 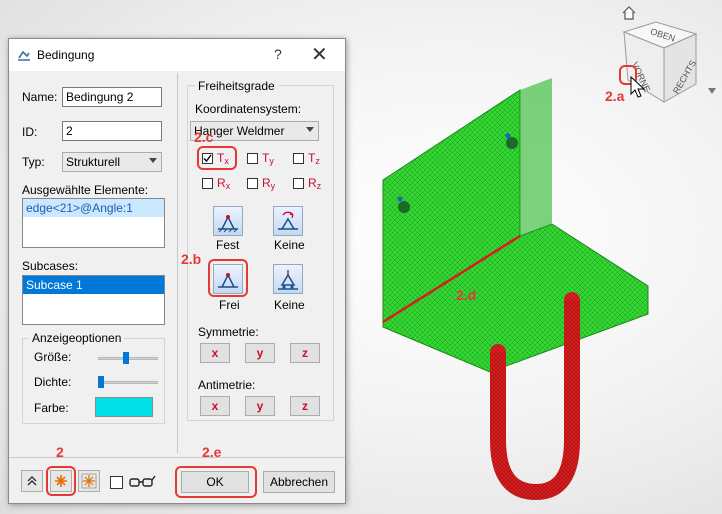 I want to click on id-label: ID:, so click(x=30, y=132).